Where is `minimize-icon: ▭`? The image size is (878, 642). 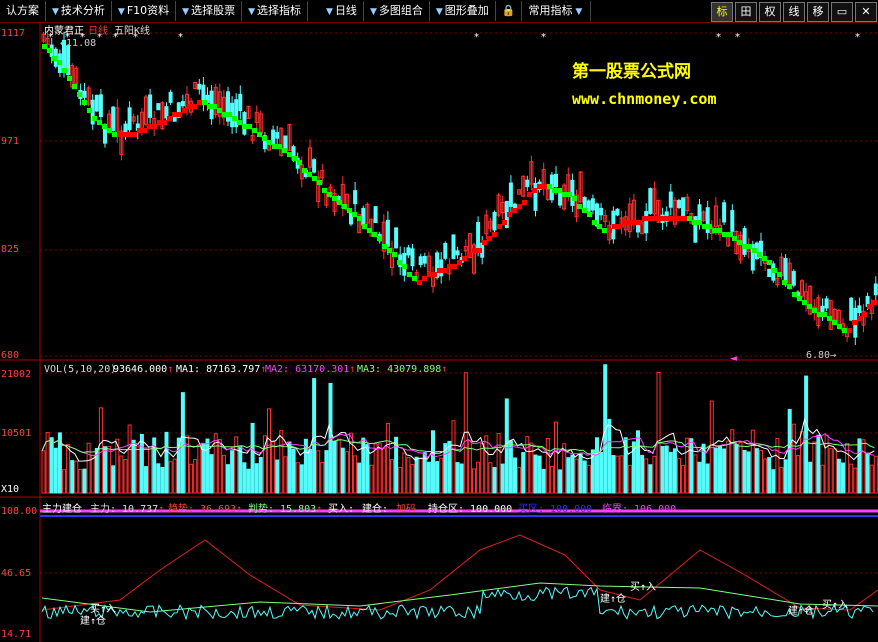
minimize-icon: ▭ is located at coordinates (842, 12).